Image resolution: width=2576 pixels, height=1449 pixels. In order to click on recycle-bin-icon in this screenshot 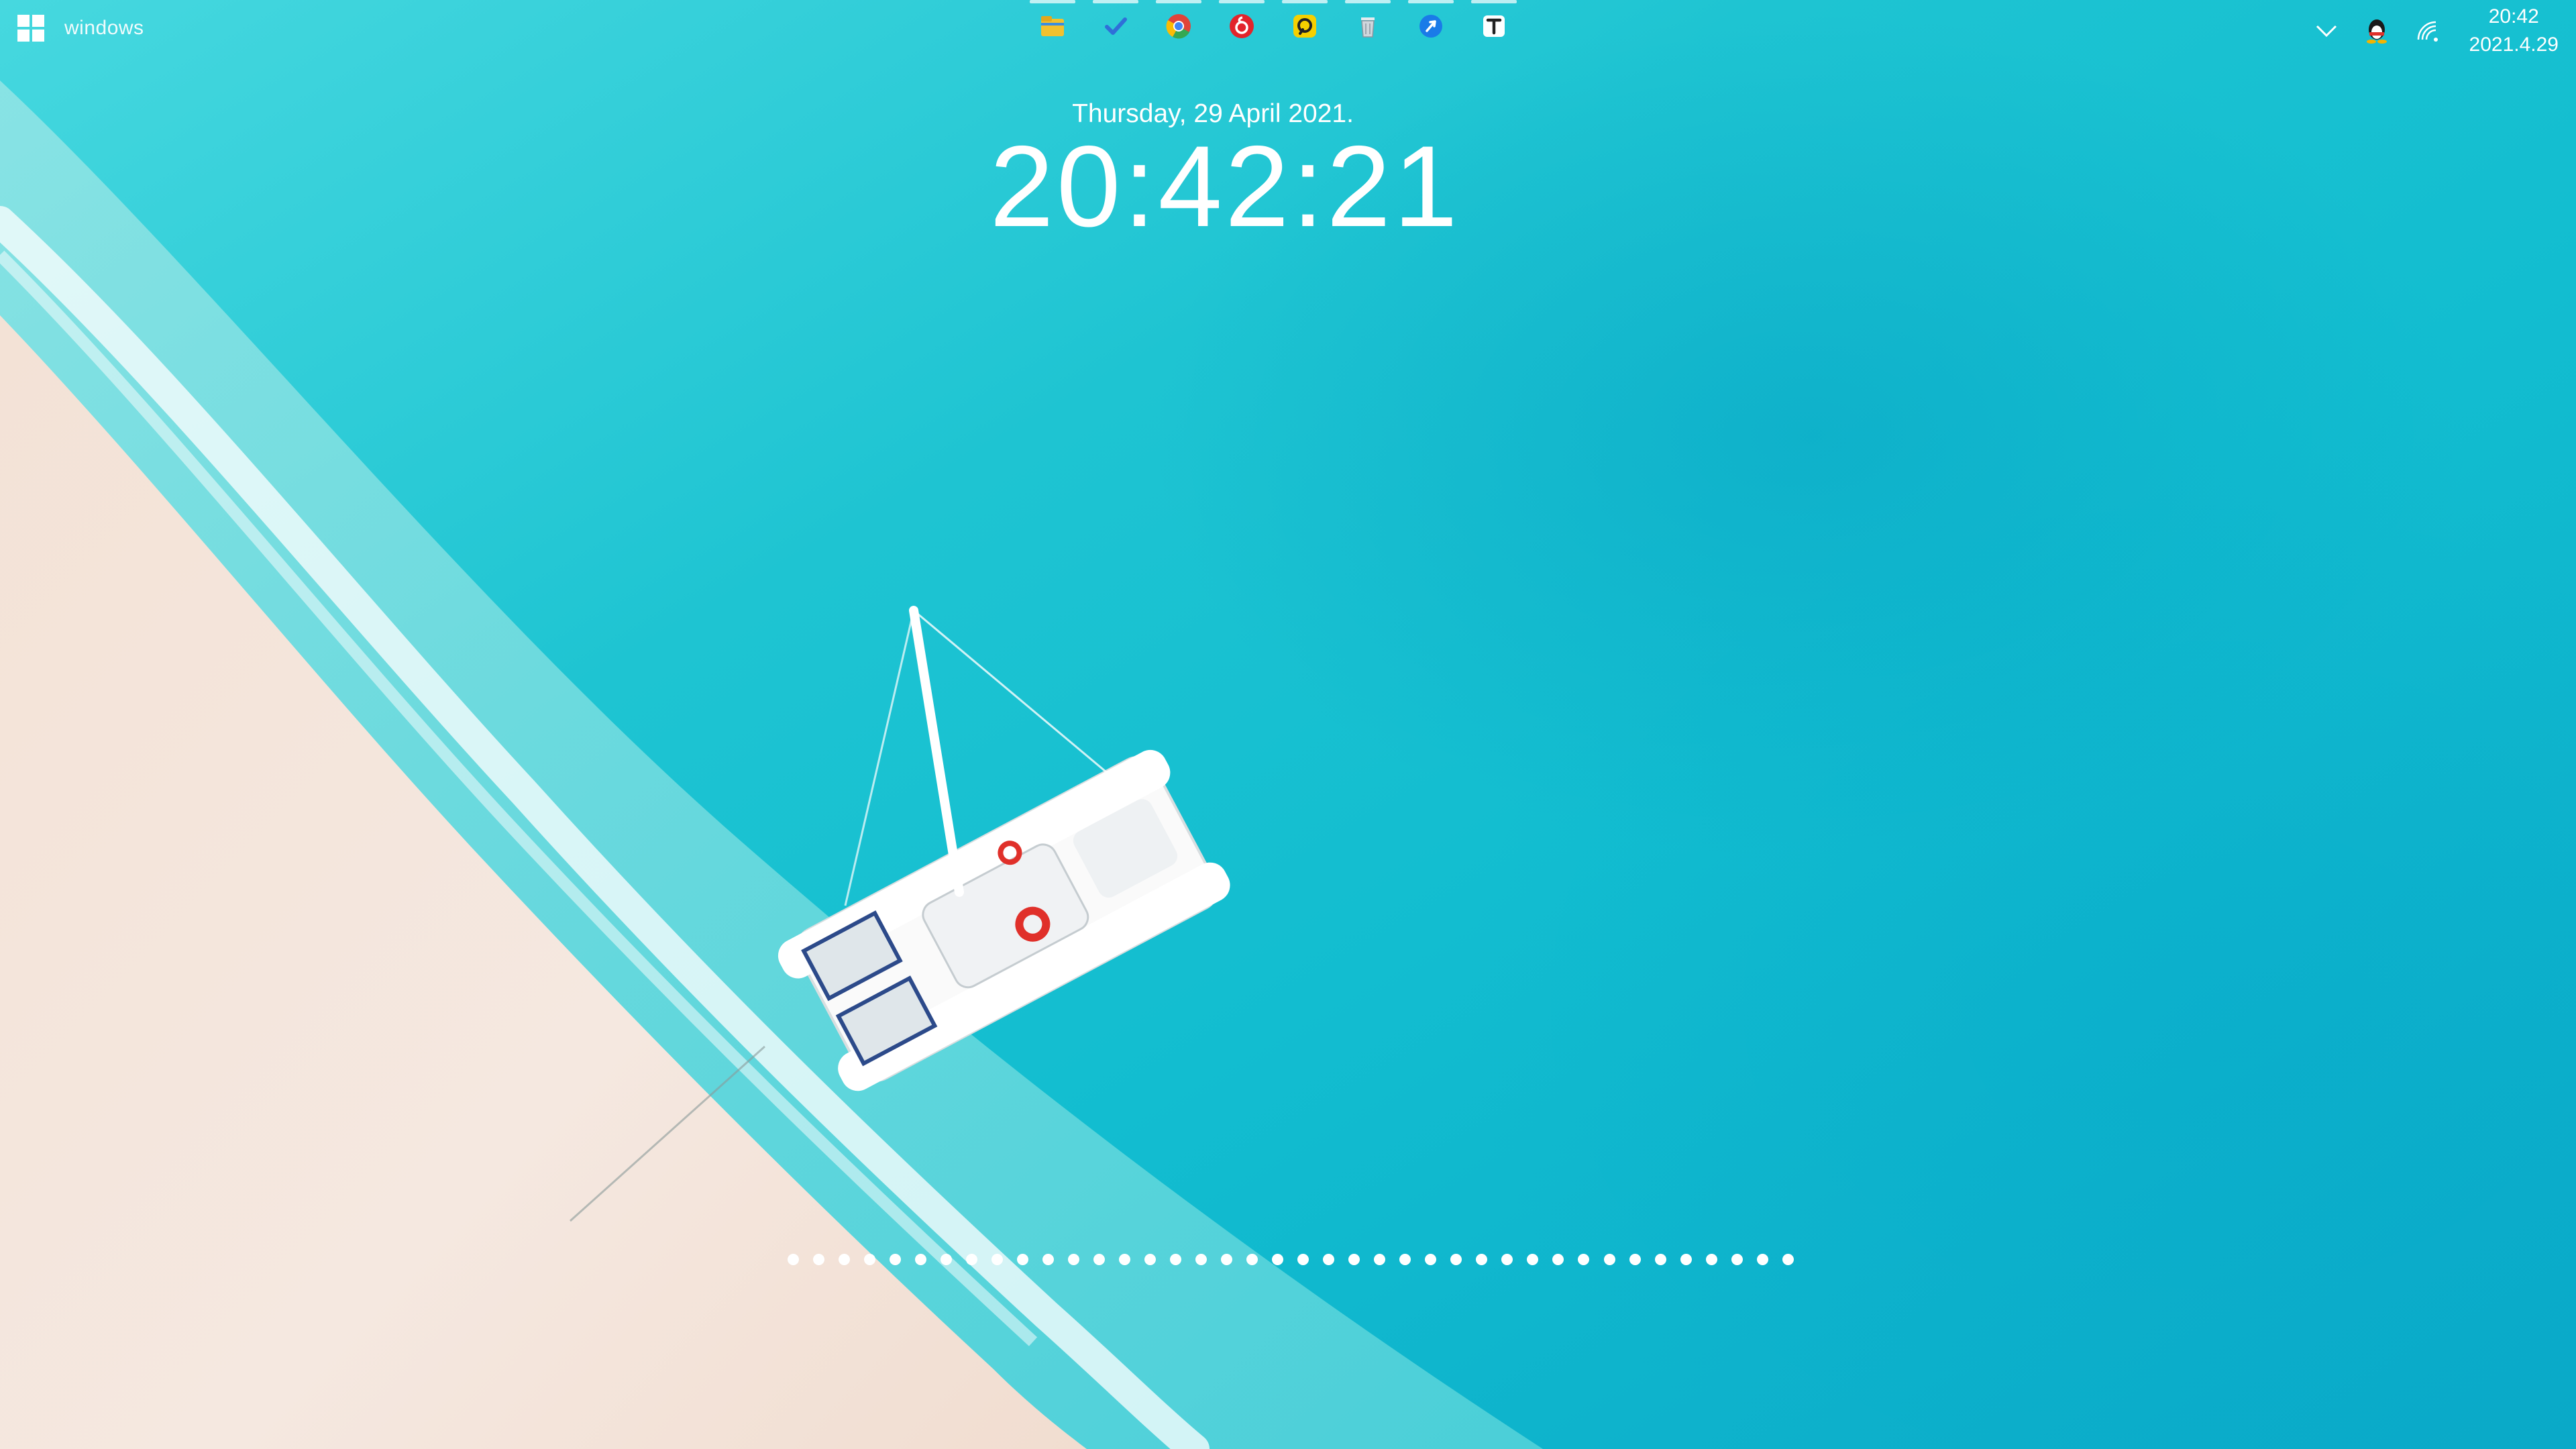, I will do `click(1368, 27)`.